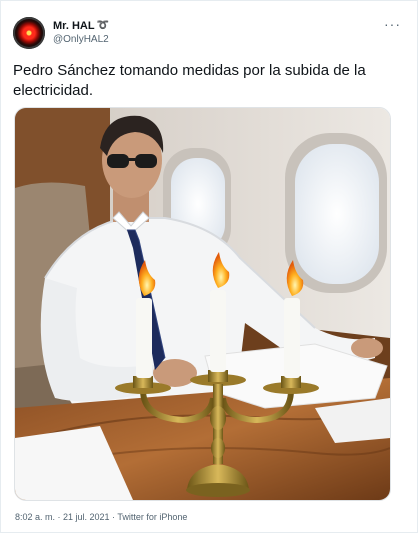 The image size is (418, 533). I want to click on more-options-icon: ···, so click(392, 24).